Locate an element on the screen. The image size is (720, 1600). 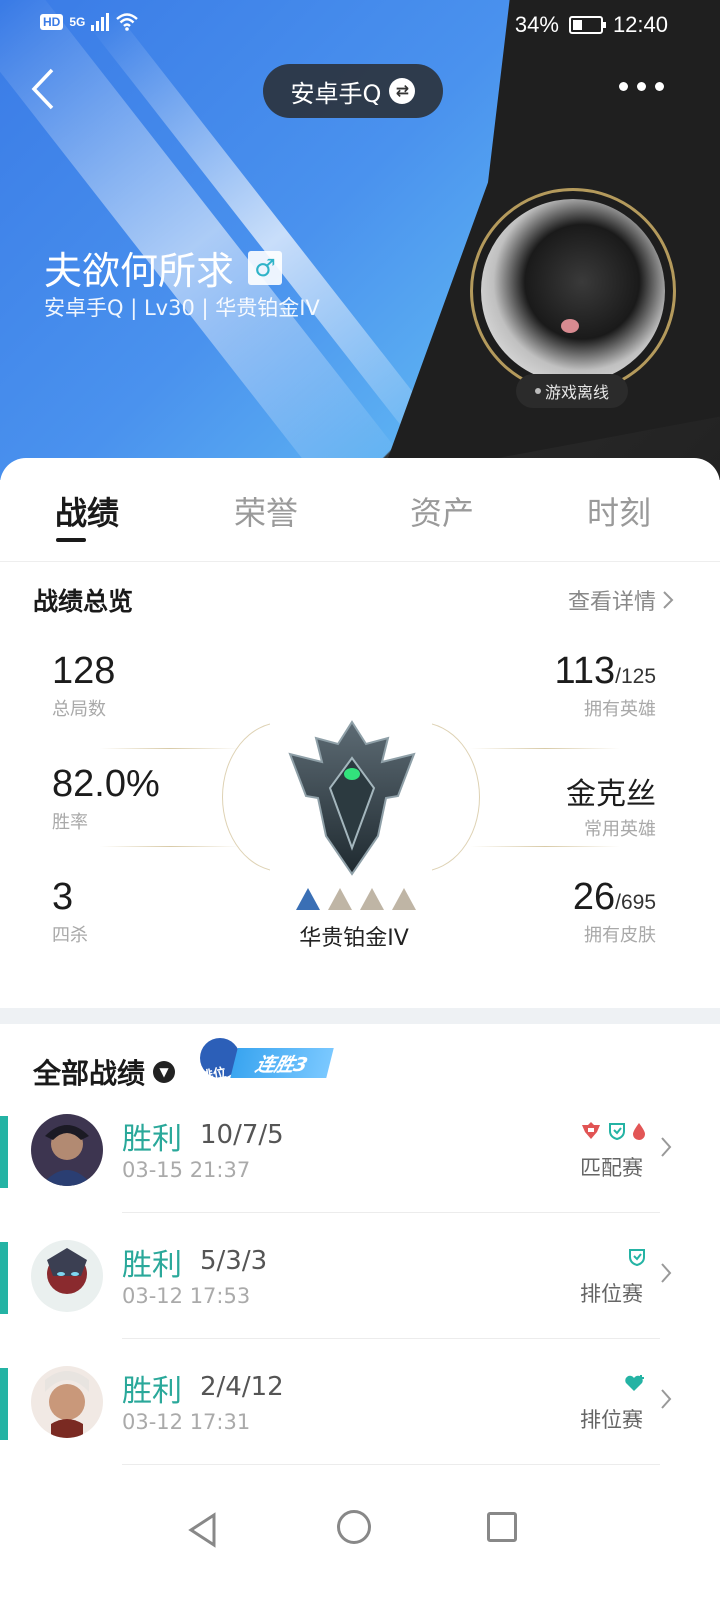
profile-tabs: 战绩 荣誉 资产 时刻 is located at coordinates (360, 510).